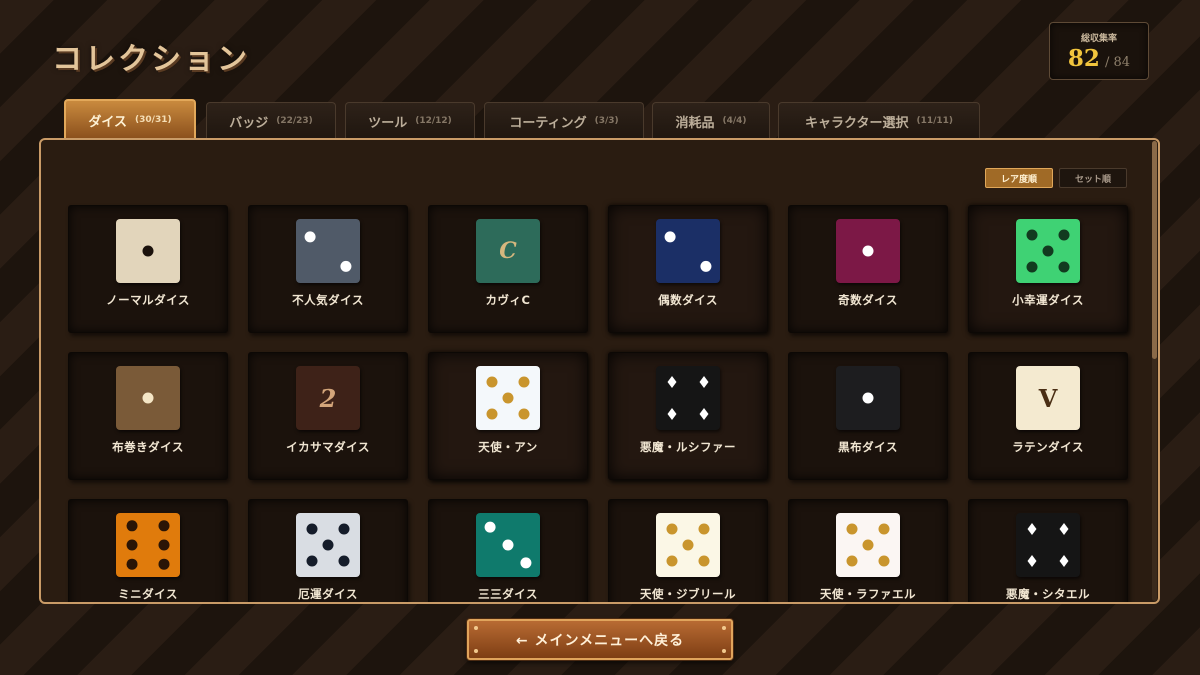 This screenshot has height=675, width=1200. I want to click on tab-label: 消耗品, so click(695, 123).